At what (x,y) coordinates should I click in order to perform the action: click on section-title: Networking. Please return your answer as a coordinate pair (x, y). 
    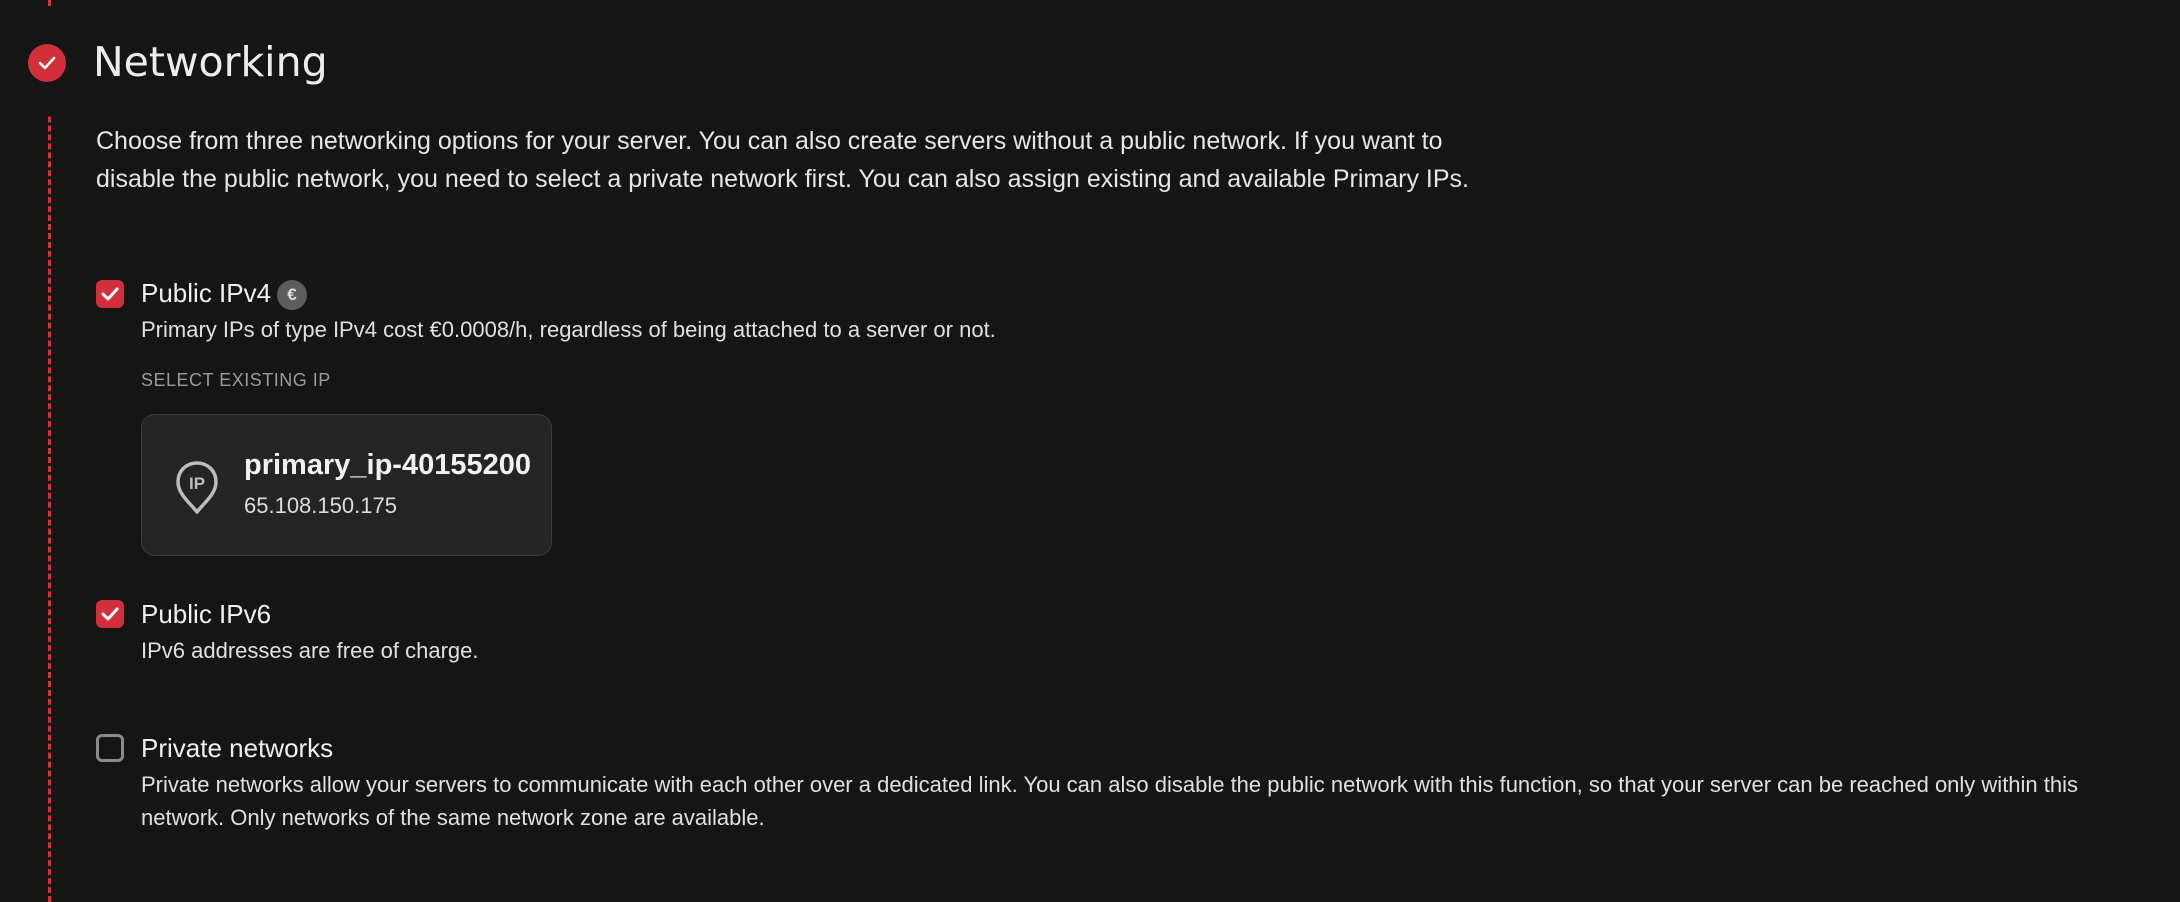
    Looking at the image, I should click on (210, 62).